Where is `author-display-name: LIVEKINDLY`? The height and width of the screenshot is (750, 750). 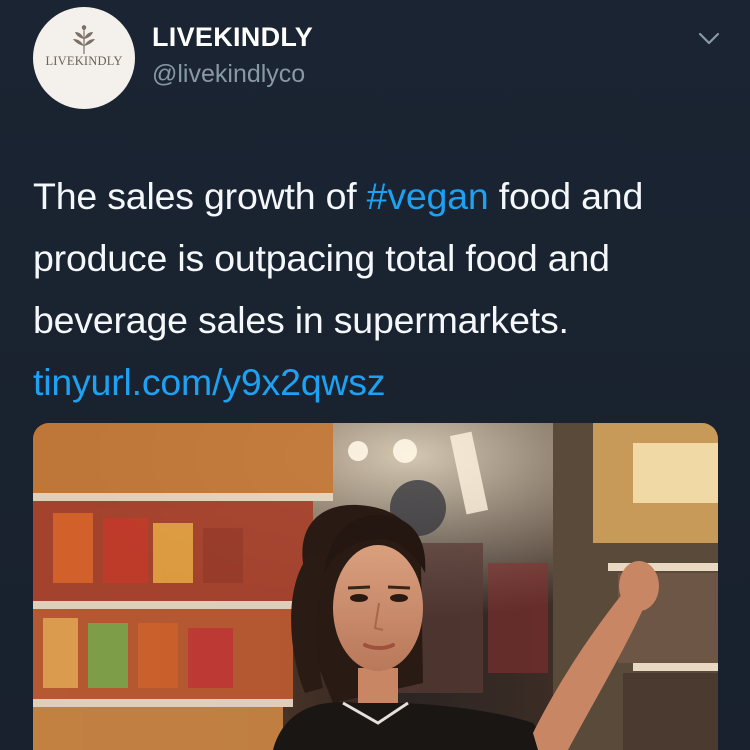
author-display-name: LIVEKINDLY is located at coordinates (232, 37).